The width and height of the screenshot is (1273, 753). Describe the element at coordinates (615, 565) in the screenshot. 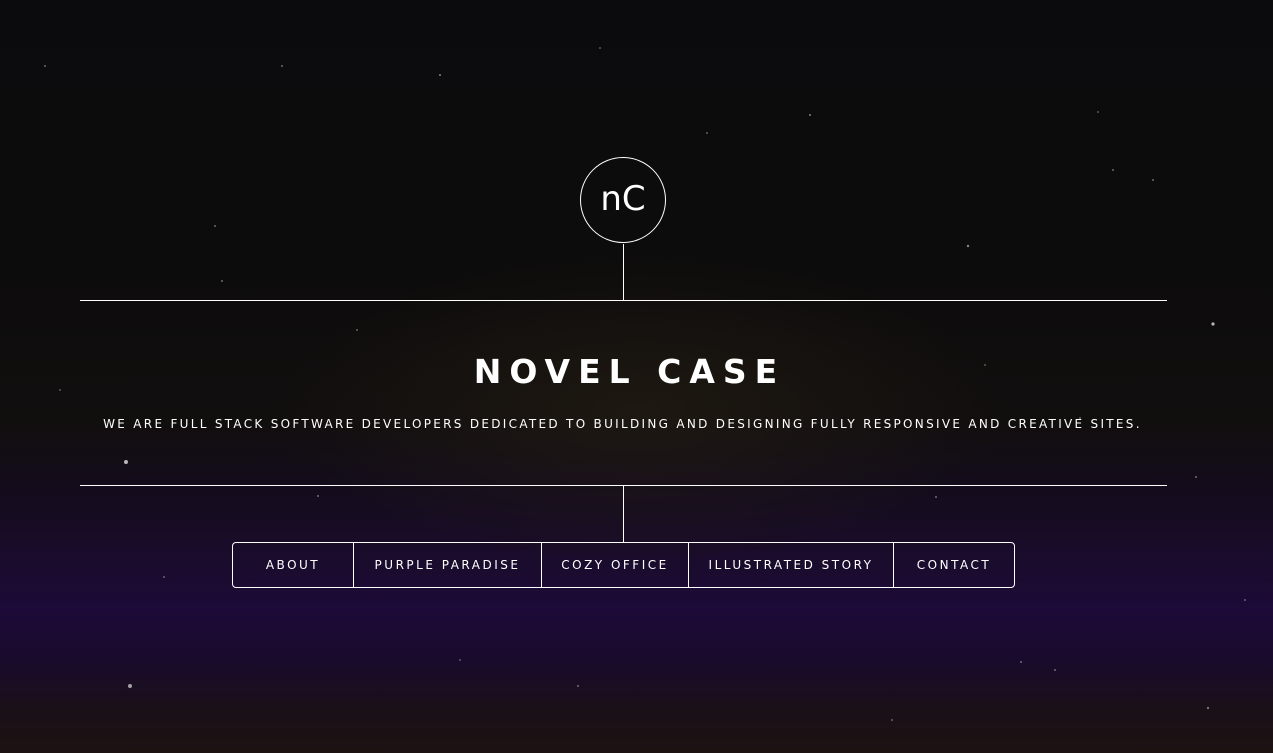

I see `nav-item-cozy-office: COZY OFFICE` at that location.